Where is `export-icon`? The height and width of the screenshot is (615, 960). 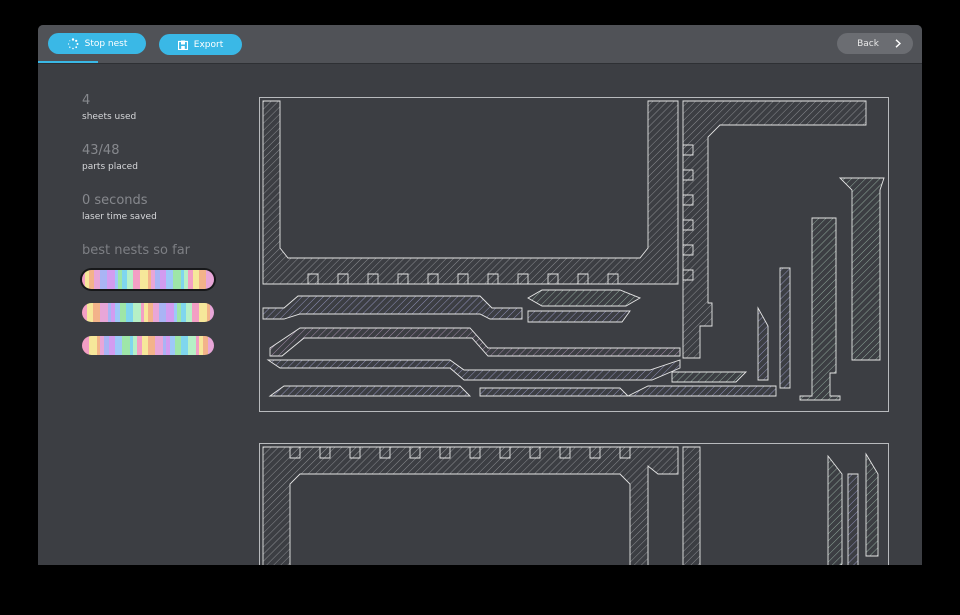
export-icon is located at coordinates (182, 45).